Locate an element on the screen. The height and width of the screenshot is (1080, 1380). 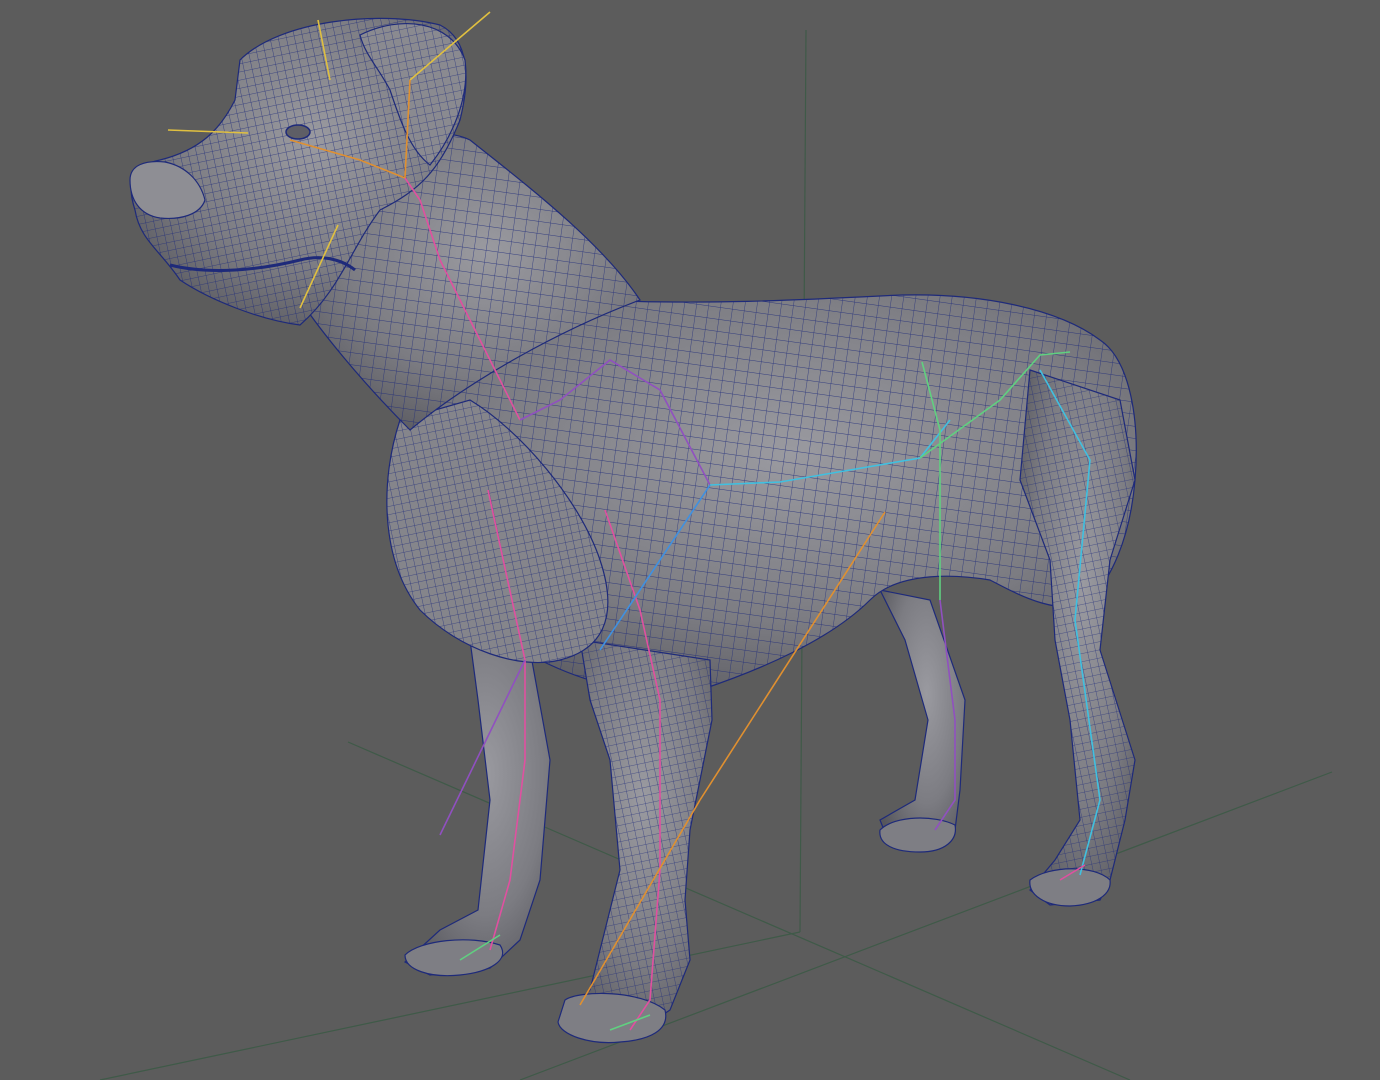
paw-hind-far is located at coordinates (917, 835).